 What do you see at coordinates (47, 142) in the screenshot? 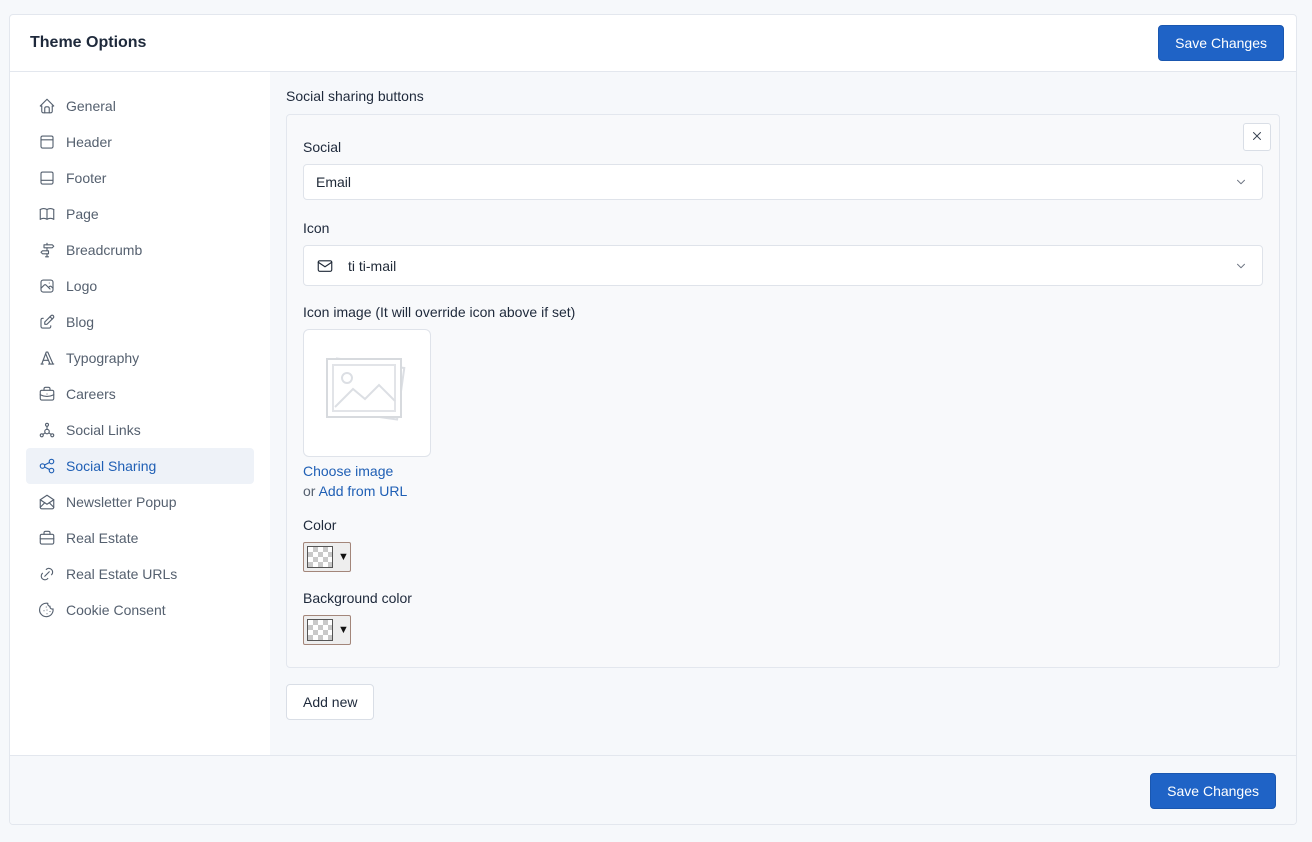
I see `layout-navbar-icon` at bounding box center [47, 142].